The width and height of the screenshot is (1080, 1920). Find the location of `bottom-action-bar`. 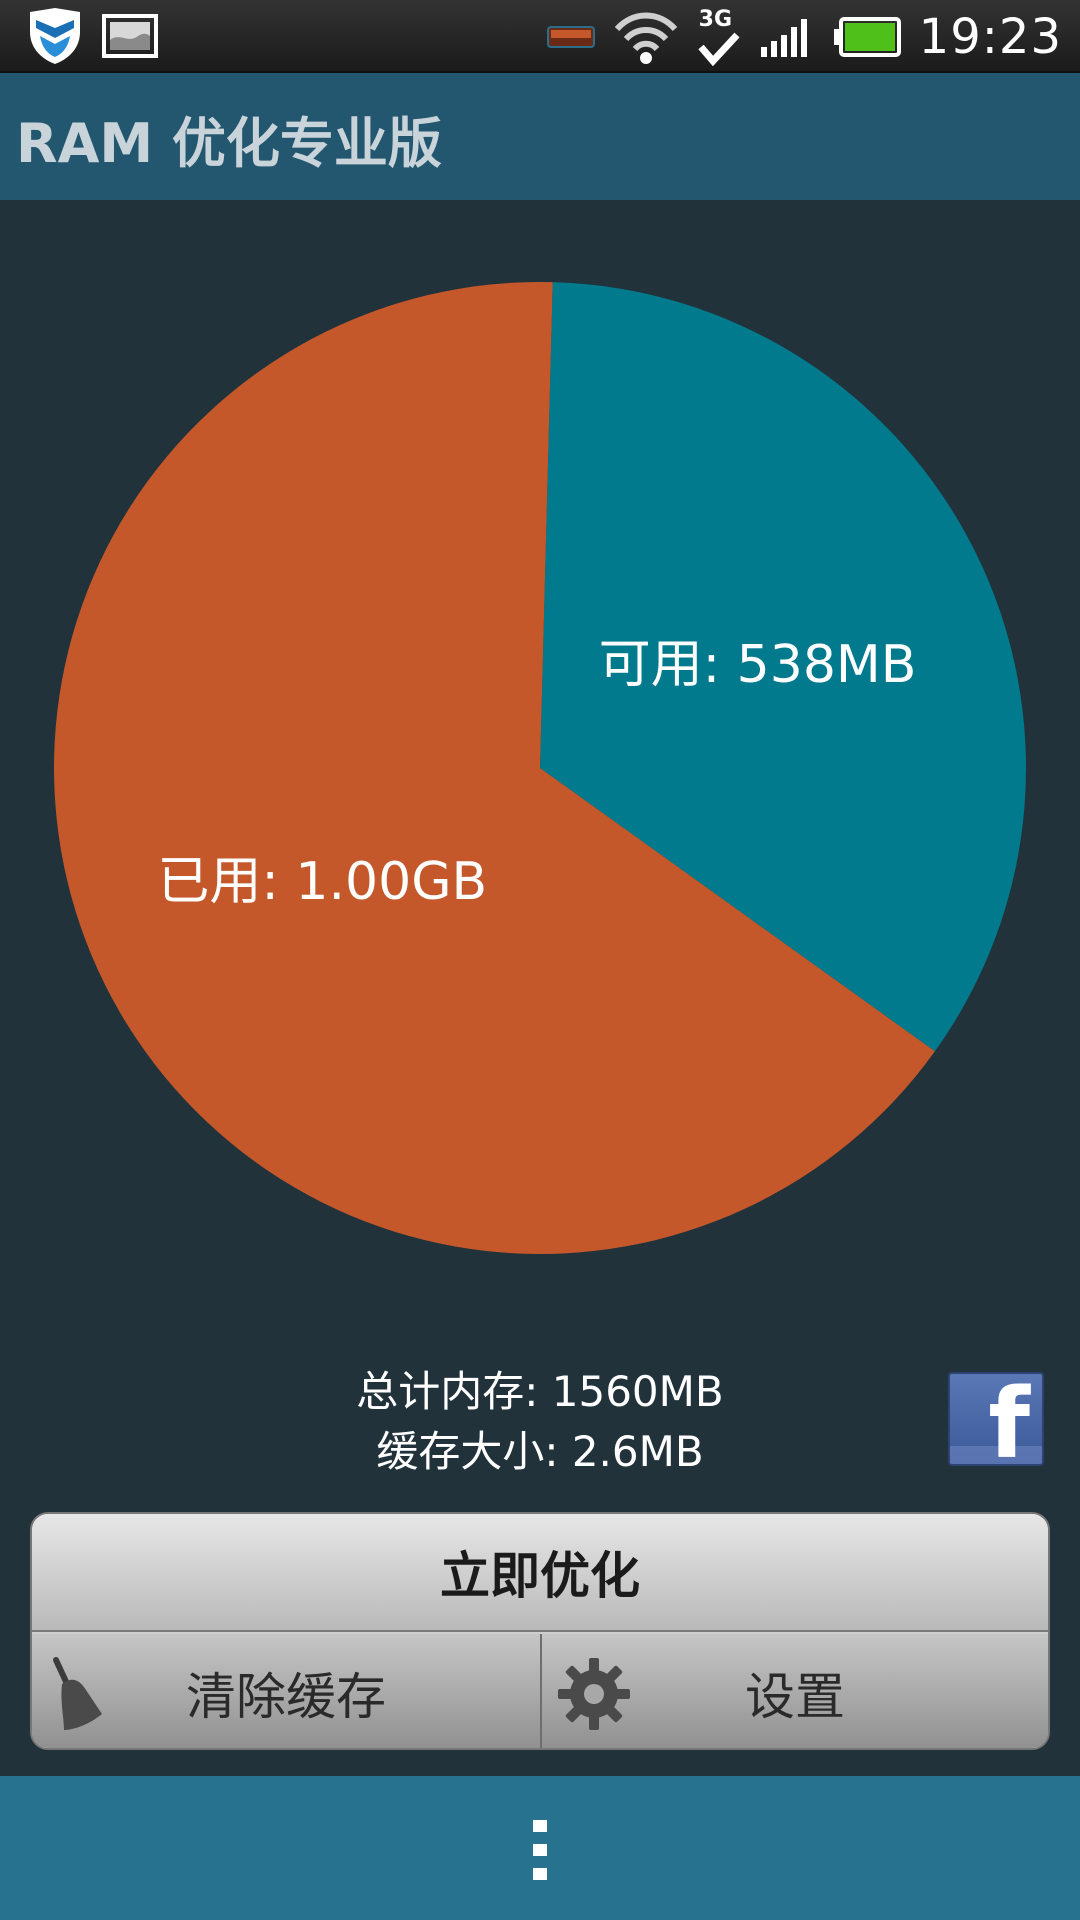

bottom-action-bar is located at coordinates (540, 1848).